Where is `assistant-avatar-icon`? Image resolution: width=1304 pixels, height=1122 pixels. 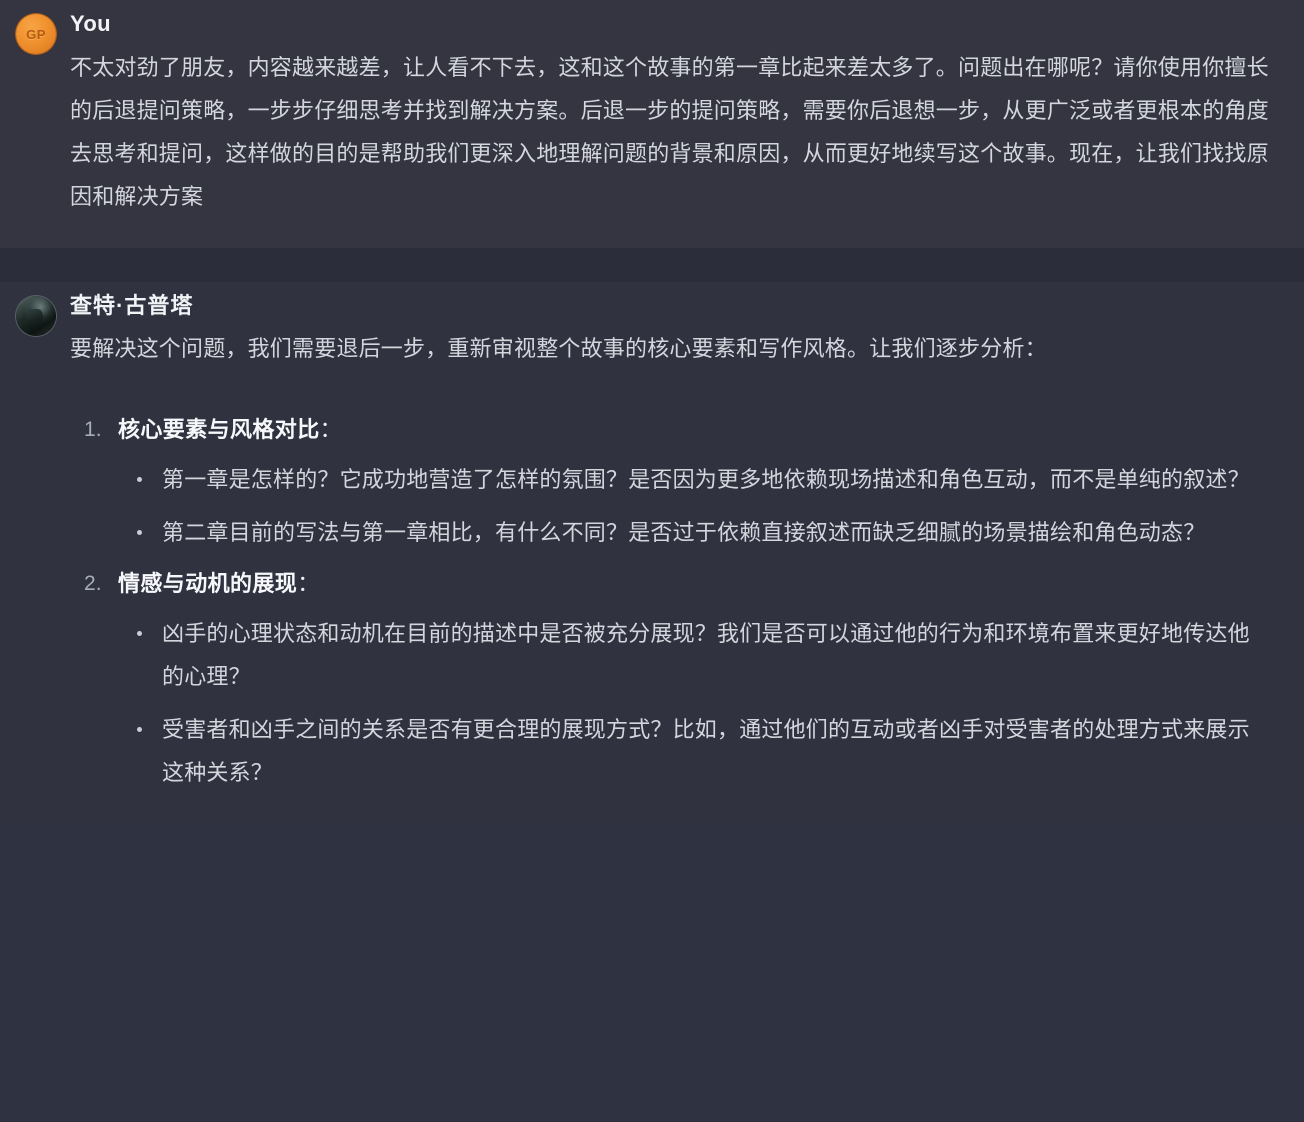
assistant-avatar-icon is located at coordinates (36, 315).